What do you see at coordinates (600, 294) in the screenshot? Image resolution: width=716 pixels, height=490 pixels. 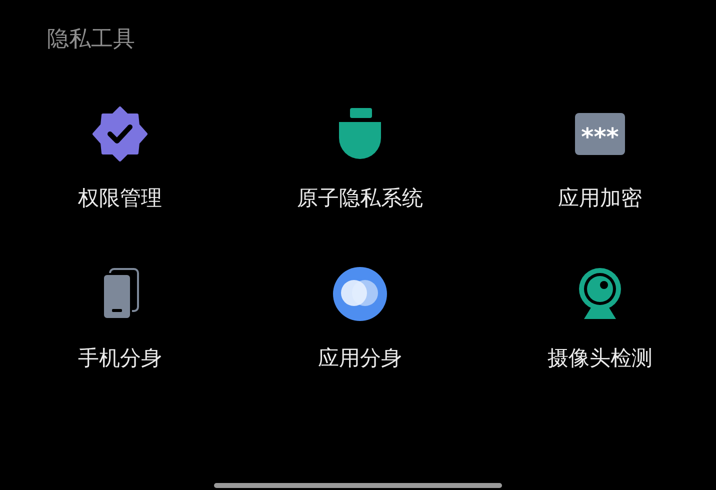 I see `webcam-icon` at bounding box center [600, 294].